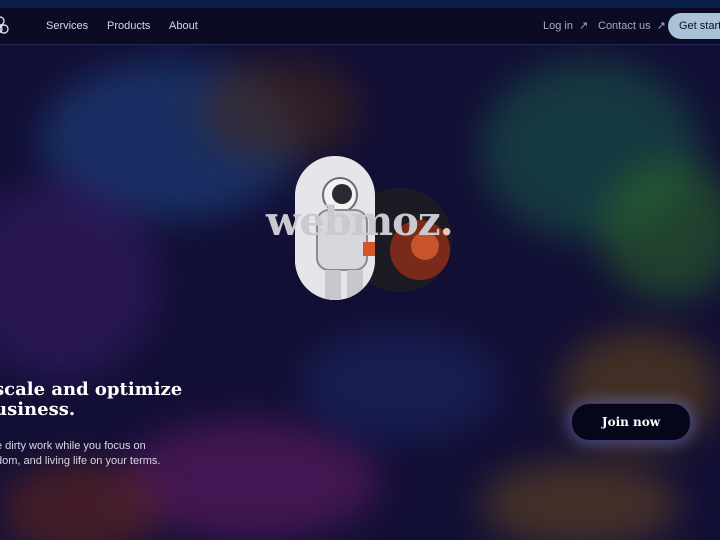 The image size is (720, 540). What do you see at coordinates (73, 446) in the screenshot?
I see `subtitle-line-1: e dirty work while you focus on` at bounding box center [73, 446].